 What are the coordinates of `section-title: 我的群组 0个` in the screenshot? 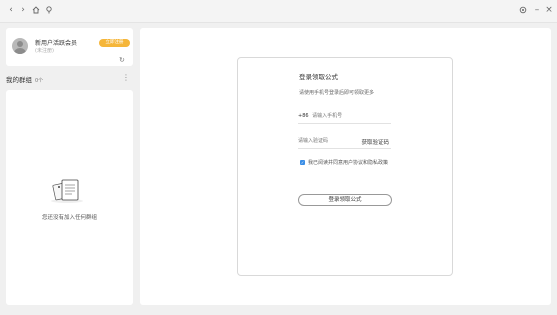 It's located at (24, 79).